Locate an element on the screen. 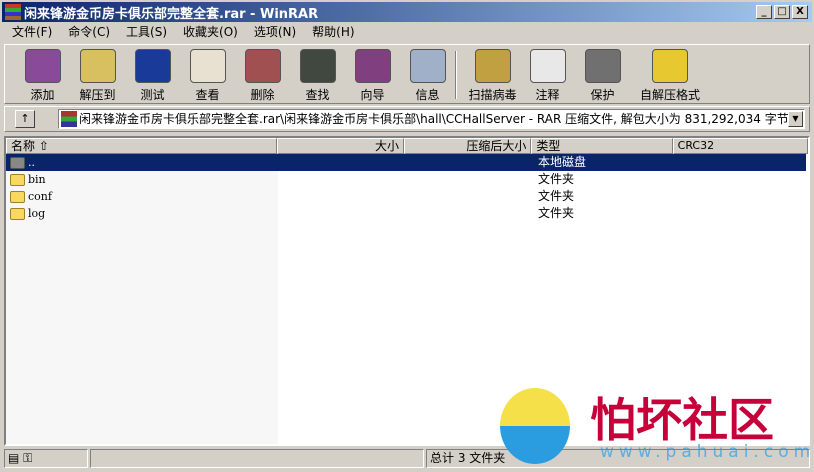 The width and height of the screenshot is (814, 472). sfx-icon is located at coordinates (670, 66).